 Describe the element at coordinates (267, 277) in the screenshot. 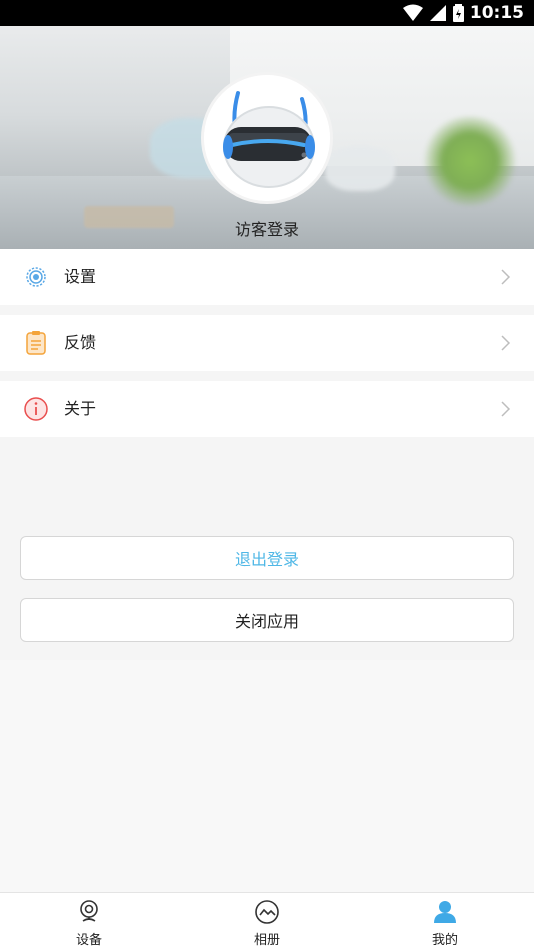

I see `menu-item-settings: 设置` at that location.